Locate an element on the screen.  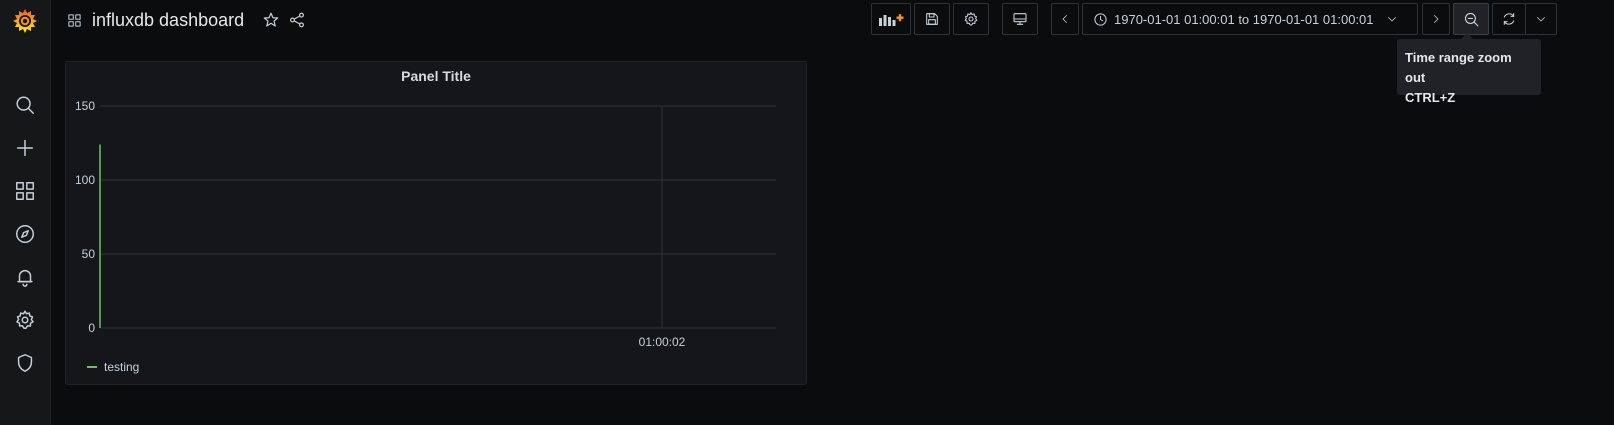
refresh-interval-dropdown is located at coordinates (1541, 19).